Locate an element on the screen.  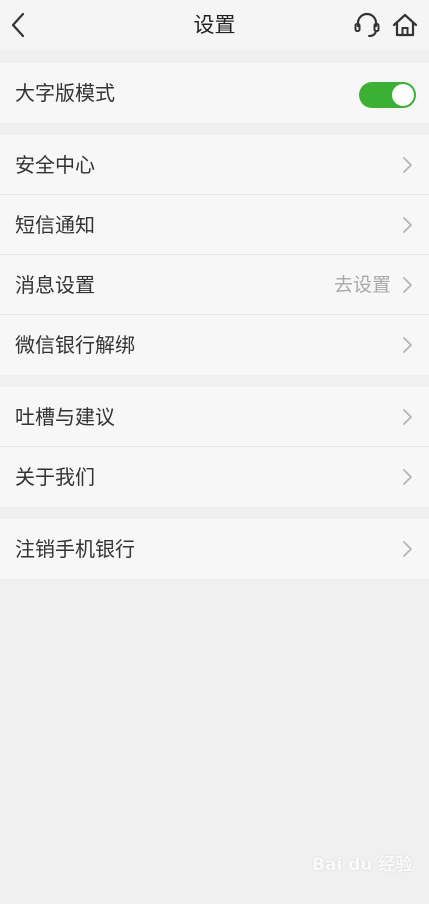
header-bar: 设置 is located at coordinates (214, 25).